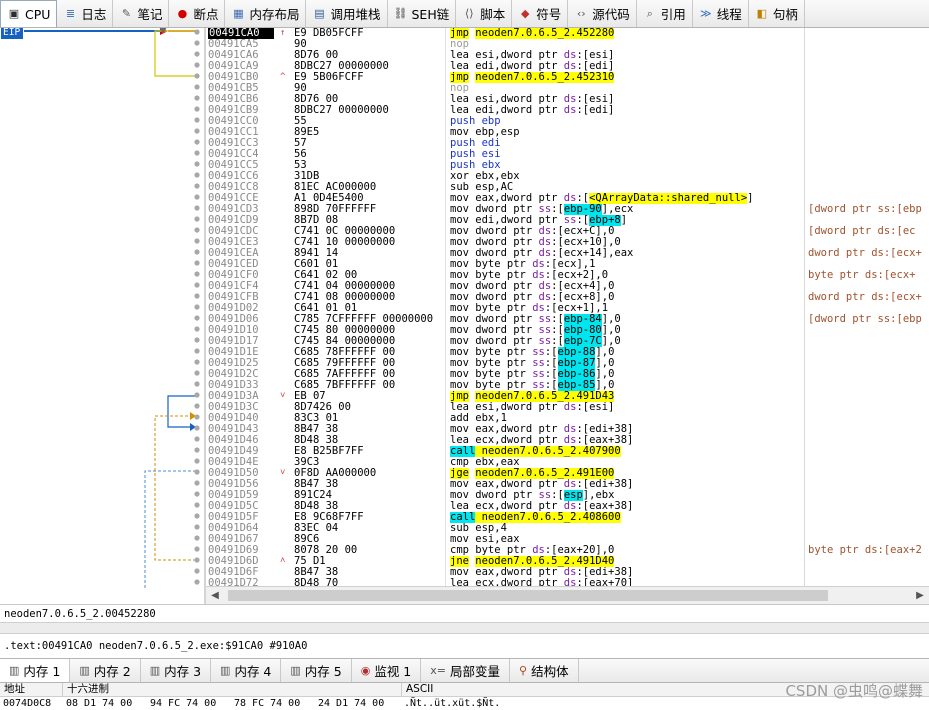 Image resolution: width=929 pixels, height=710 pixels. I want to click on instruction-text: cmp ebx,eax, so click(627, 462).